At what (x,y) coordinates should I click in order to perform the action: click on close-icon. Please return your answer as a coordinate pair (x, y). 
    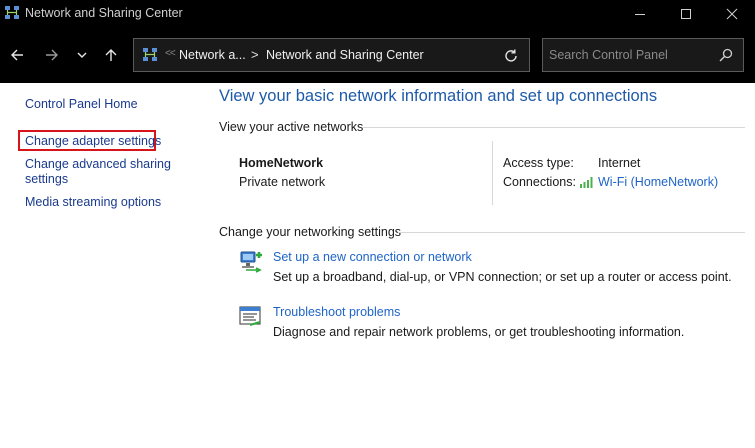
    Looking at the image, I should click on (732, 14).